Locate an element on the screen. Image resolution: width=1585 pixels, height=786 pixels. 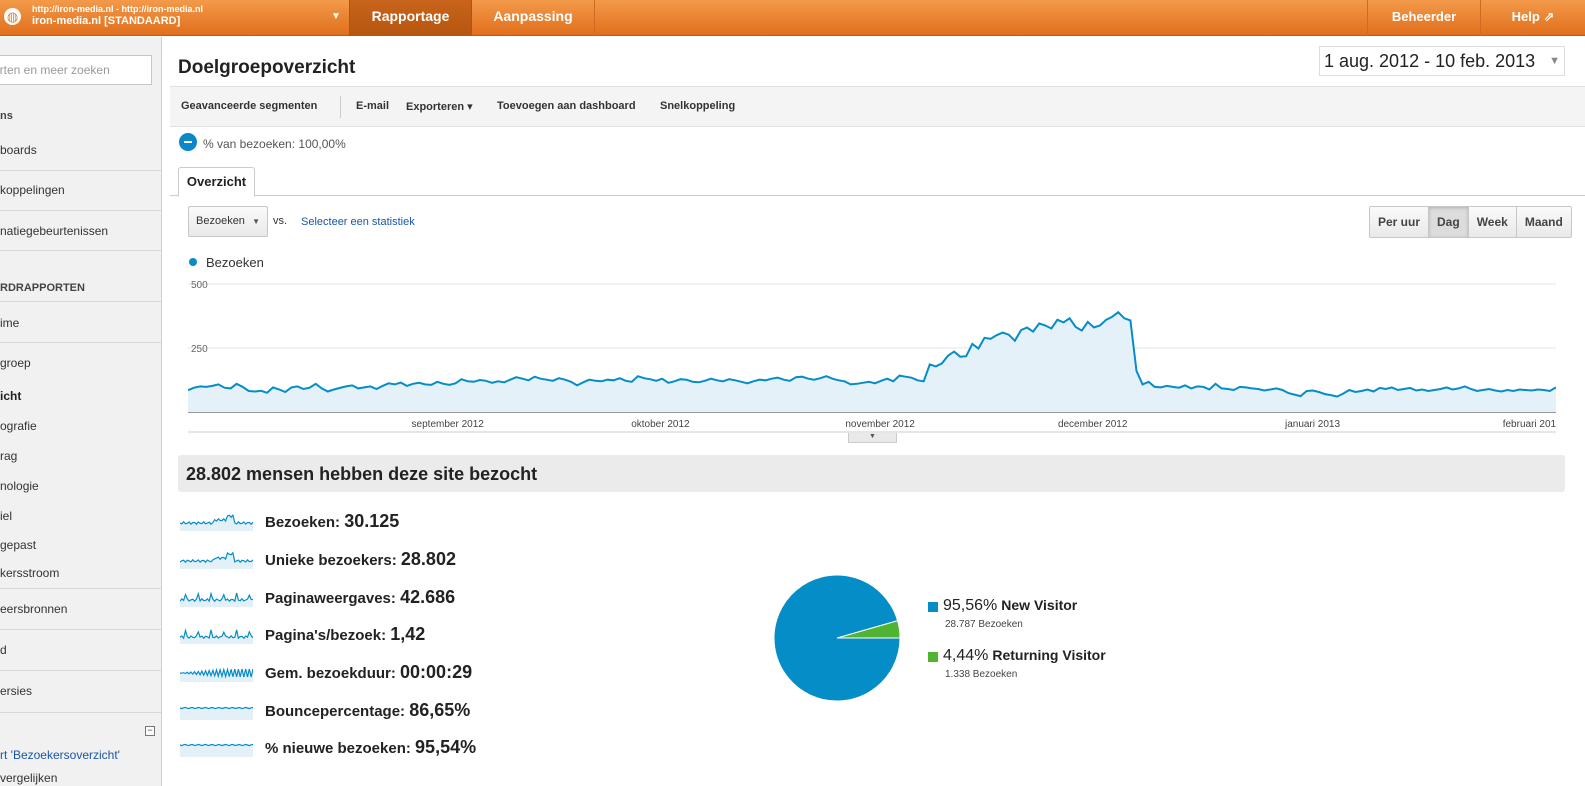
metric-name: Pagina's/bezoek: is located at coordinates (326, 635).